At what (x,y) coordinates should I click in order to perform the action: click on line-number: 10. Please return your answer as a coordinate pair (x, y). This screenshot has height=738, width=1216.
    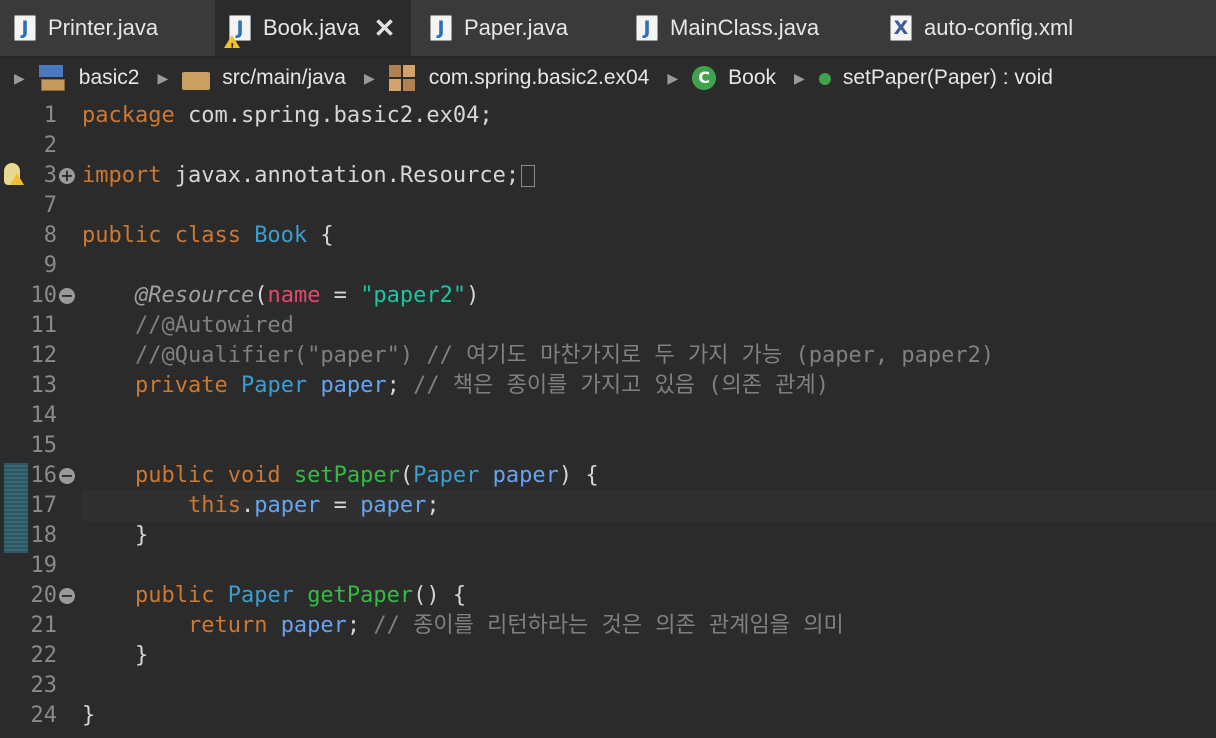
    Looking at the image, I should click on (44, 295).